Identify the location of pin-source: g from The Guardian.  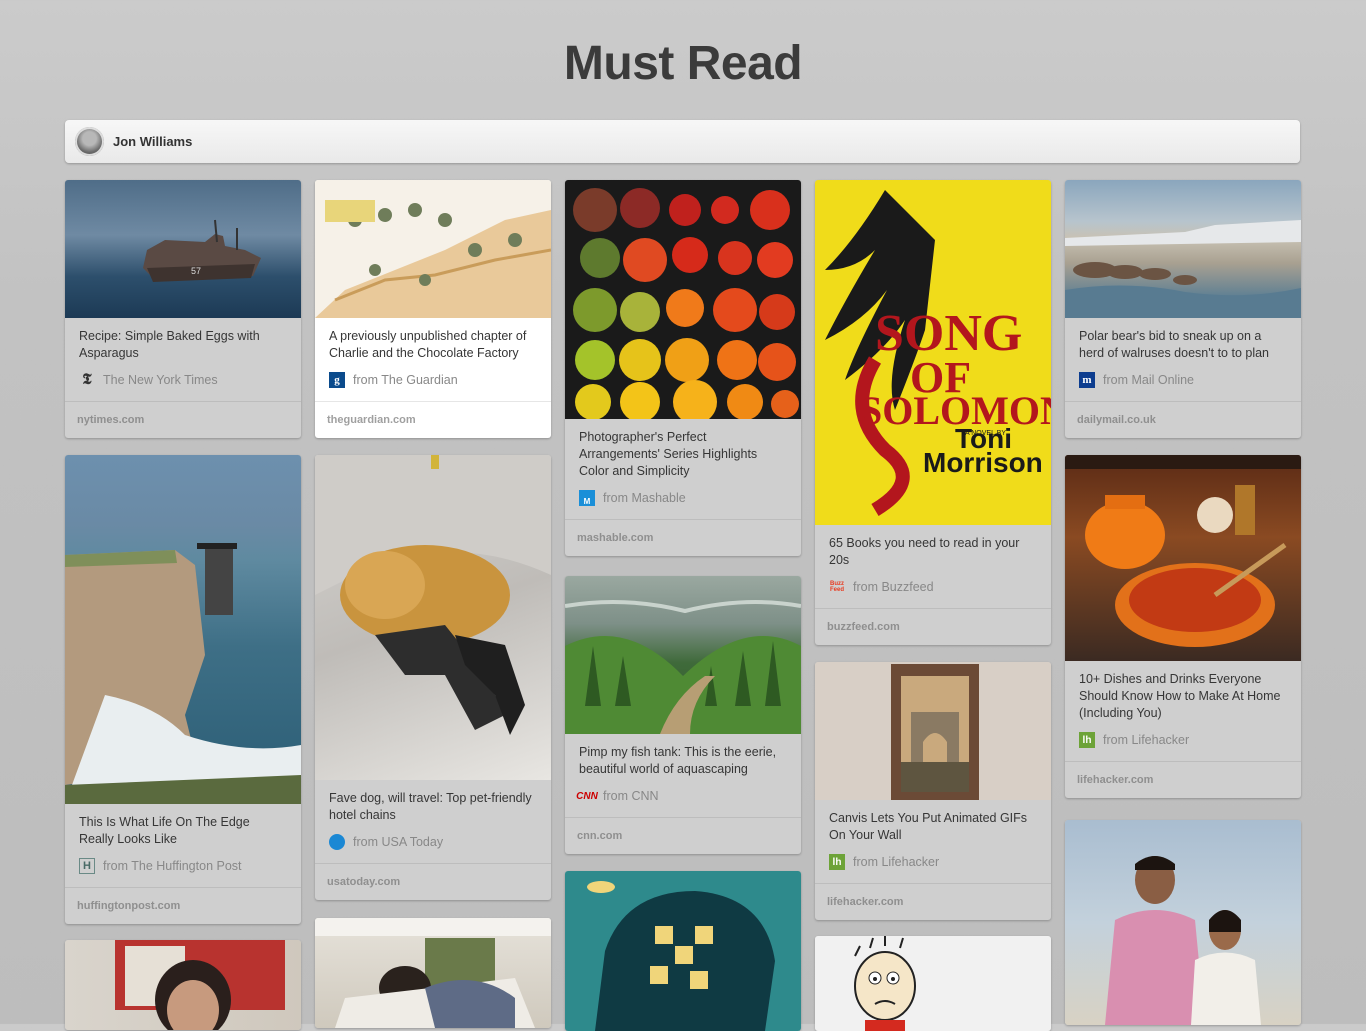
(433, 380).